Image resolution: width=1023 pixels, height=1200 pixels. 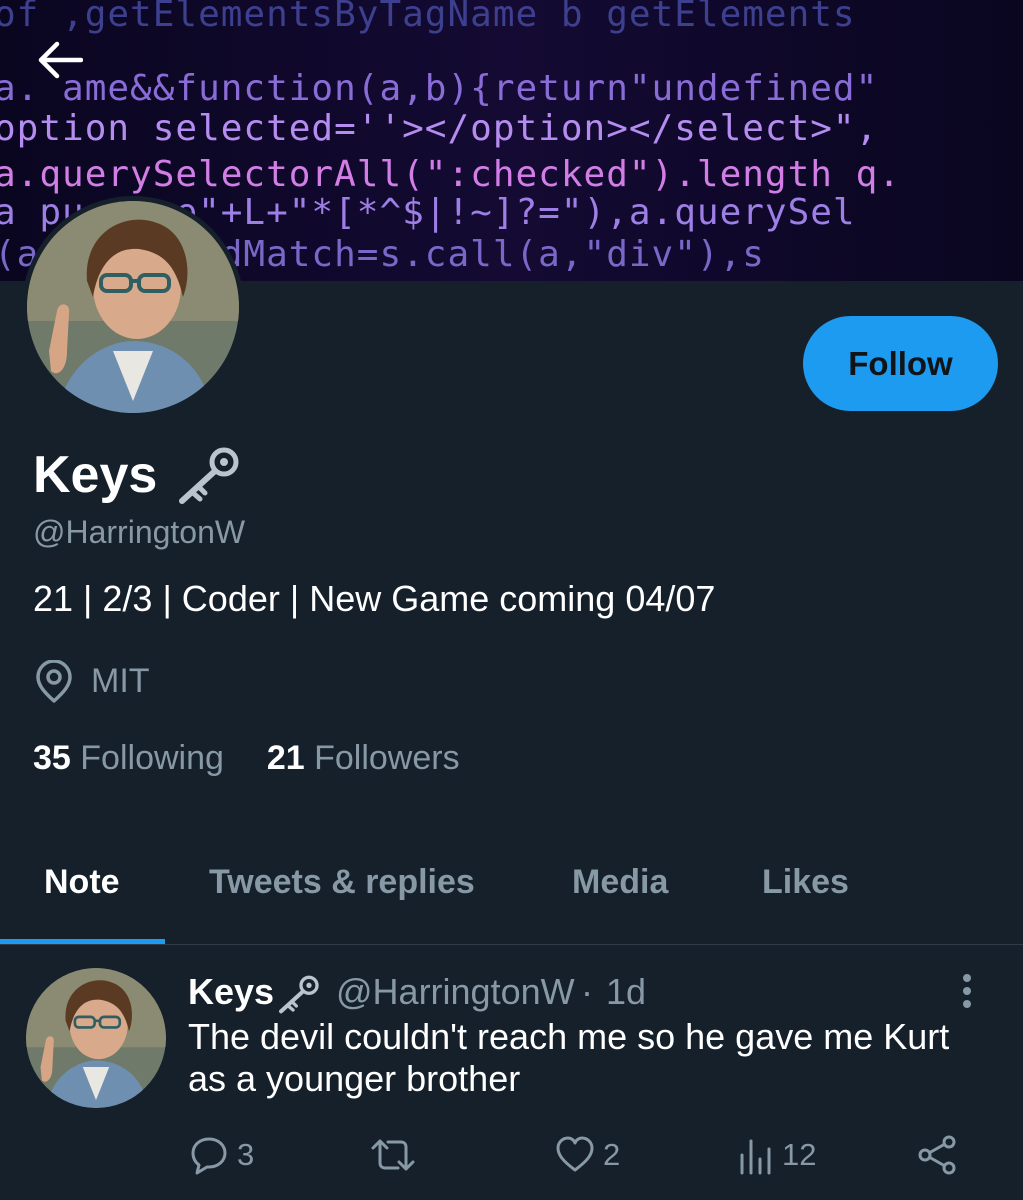 I want to click on like-button: 2, so click(x=587, y=1155).